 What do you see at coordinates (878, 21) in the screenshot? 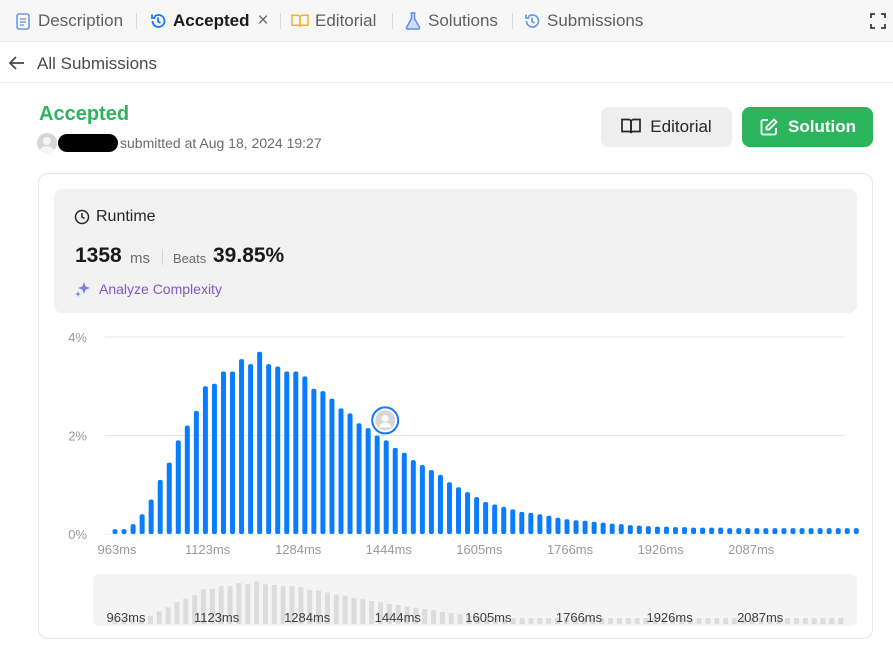
I see `expand-icon` at bounding box center [878, 21].